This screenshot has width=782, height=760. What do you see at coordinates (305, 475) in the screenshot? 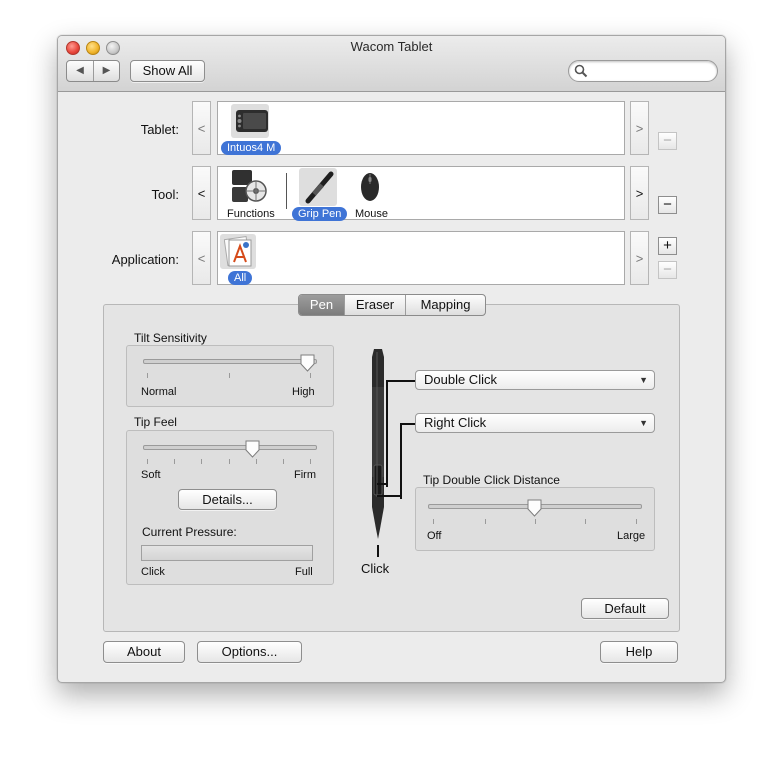
I see `tip-feel-max-label: Firm` at bounding box center [305, 475].